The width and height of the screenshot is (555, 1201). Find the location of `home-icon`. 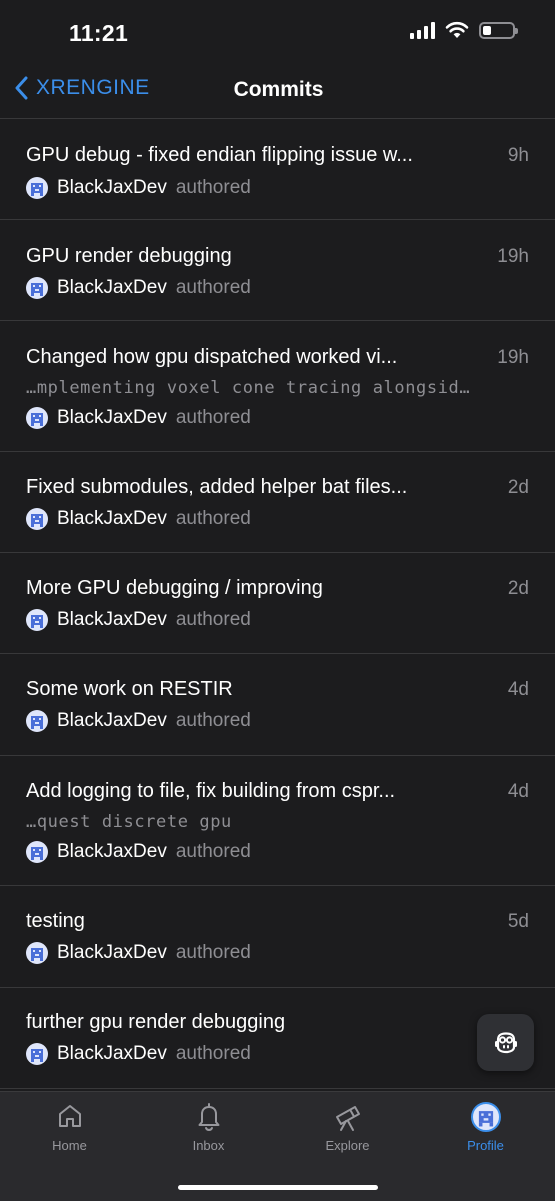

home-icon is located at coordinates (69, 1116).